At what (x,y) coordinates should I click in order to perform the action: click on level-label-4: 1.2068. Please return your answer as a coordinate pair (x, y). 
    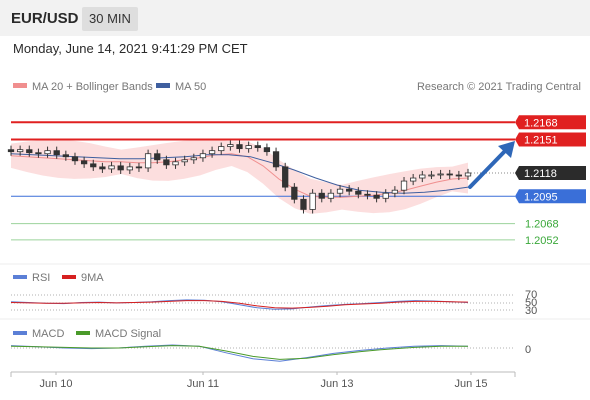
    Looking at the image, I should click on (542, 225).